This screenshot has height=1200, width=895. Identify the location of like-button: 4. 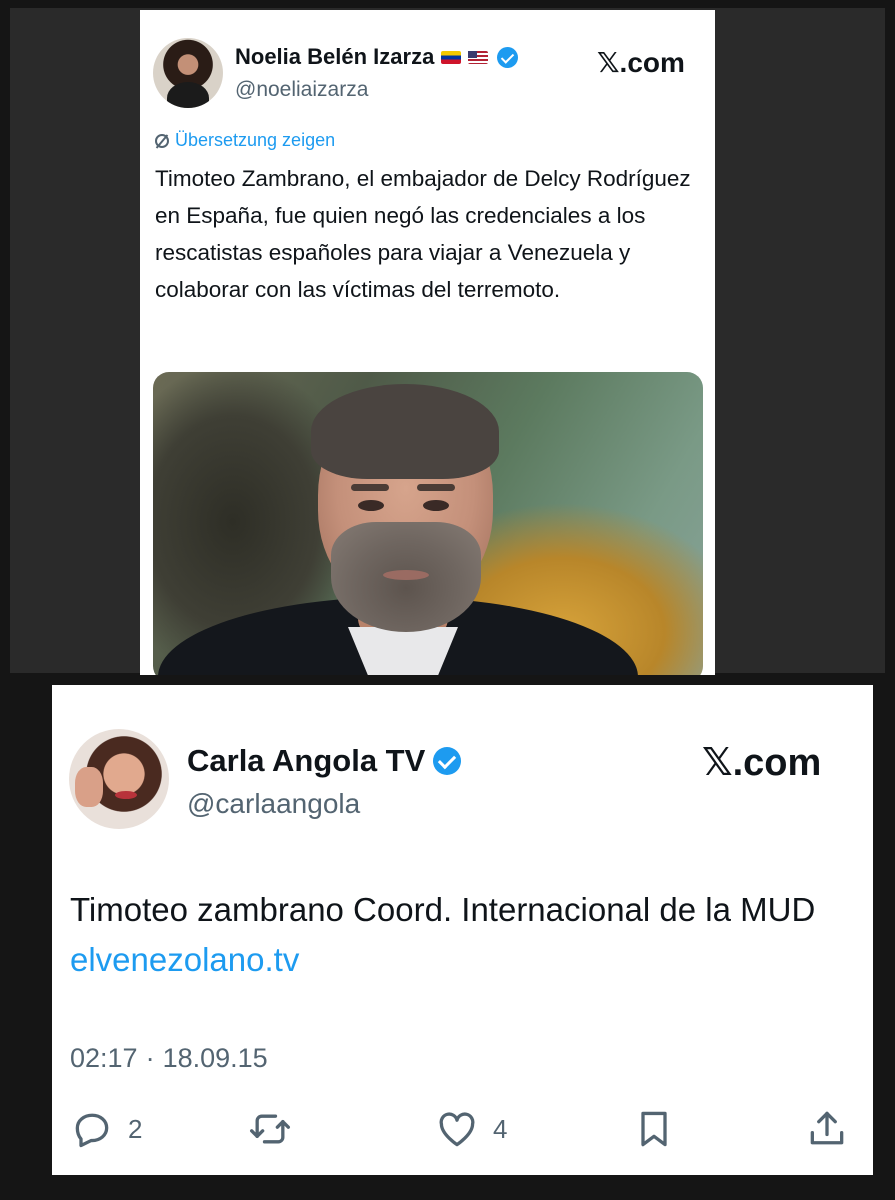
(471, 1129).